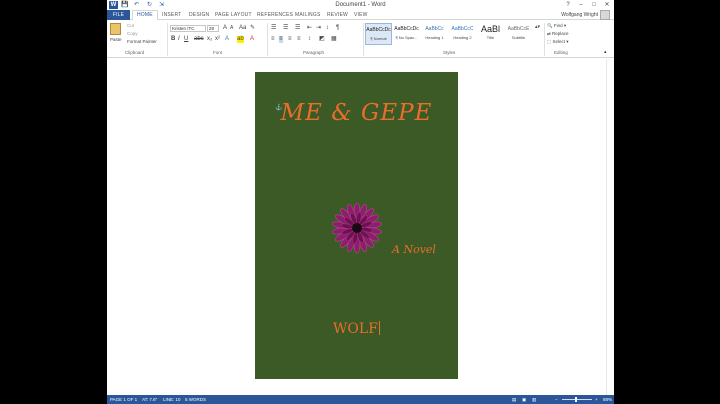 This screenshot has width=720, height=404. Describe the element at coordinates (145, 15) in the screenshot. I see `tab-home: HOME` at that location.